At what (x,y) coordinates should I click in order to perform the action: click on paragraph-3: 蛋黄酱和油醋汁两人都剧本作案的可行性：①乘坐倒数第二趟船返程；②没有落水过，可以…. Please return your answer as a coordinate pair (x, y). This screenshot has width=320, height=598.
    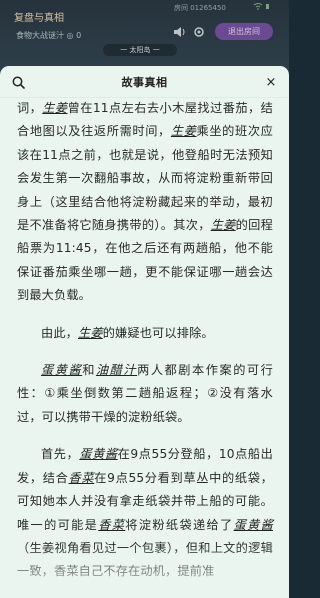
    Looking at the image, I should click on (145, 393).